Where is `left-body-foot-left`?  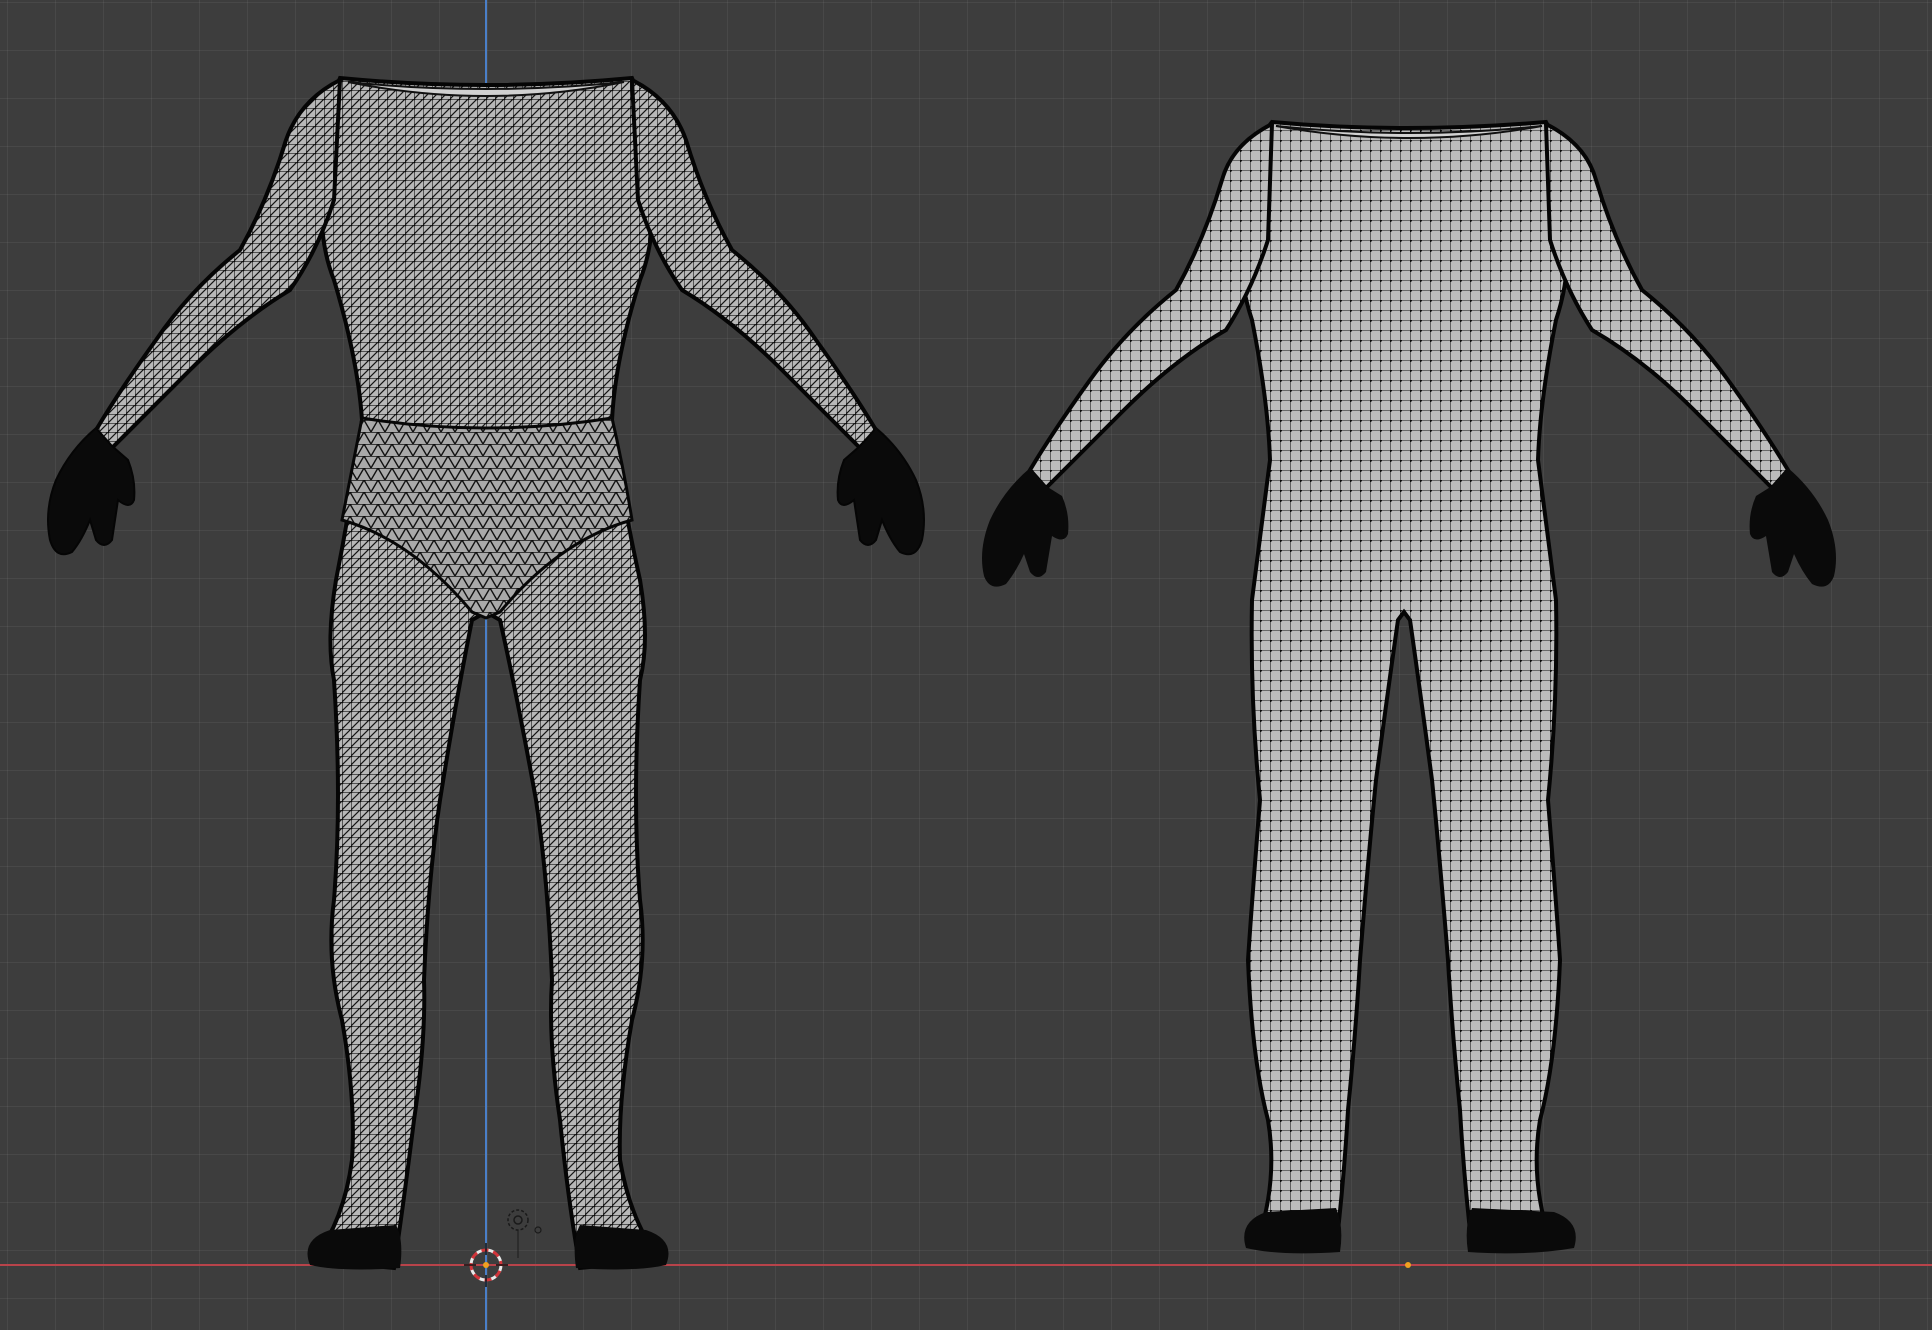 left-body-foot-left is located at coordinates (354, 1247).